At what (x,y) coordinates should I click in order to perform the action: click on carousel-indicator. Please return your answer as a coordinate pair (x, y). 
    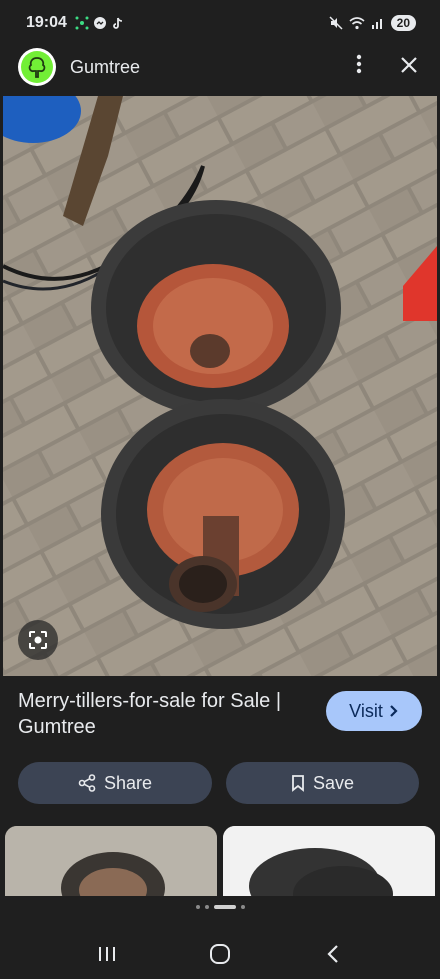
    Looking at the image, I should click on (220, 907).